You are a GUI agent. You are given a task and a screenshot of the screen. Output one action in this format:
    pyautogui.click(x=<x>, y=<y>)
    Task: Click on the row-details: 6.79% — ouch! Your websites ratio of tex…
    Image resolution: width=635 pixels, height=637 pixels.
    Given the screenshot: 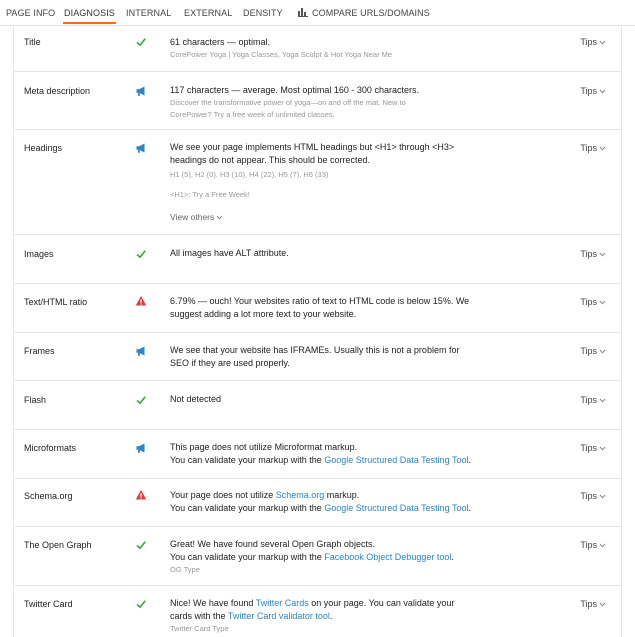 What is the action you would take?
    pyautogui.click(x=330, y=308)
    